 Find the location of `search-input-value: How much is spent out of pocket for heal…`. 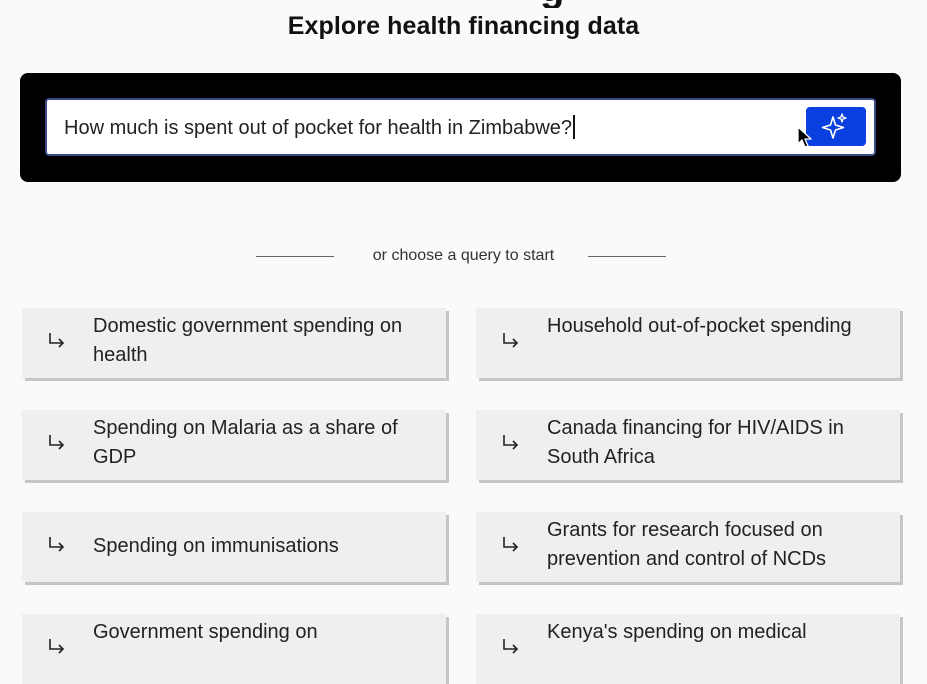

search-input-value: How much is spent out of pocket for heal… is located at coordinates (319, 127).